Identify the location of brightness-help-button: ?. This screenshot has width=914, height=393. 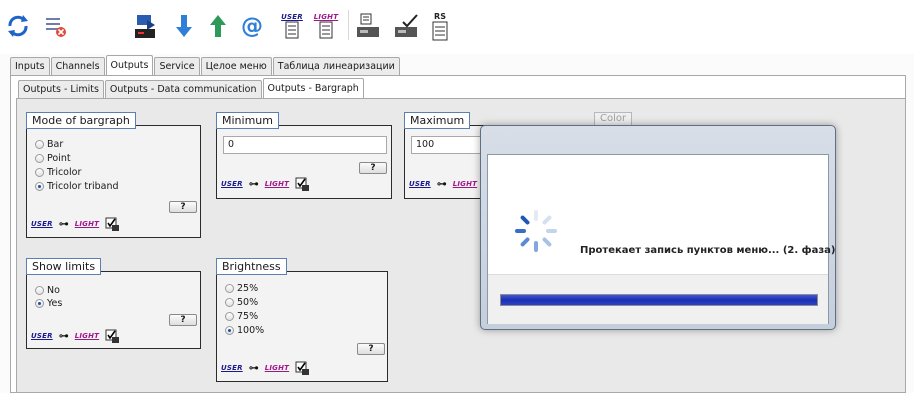
(371, 349).